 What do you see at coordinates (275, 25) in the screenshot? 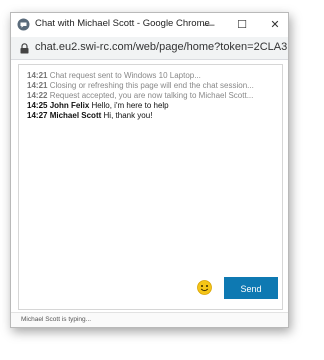
I see `close-button: ✕` at bounding box center [275, 25].